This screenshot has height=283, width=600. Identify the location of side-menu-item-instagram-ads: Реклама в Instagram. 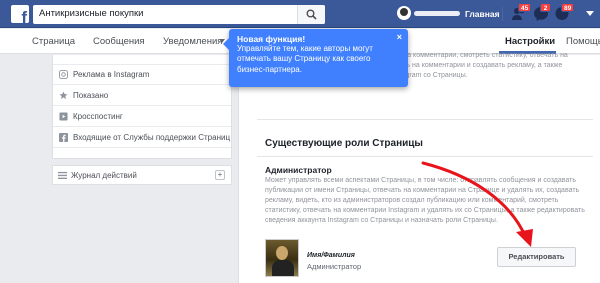
(142, 75).